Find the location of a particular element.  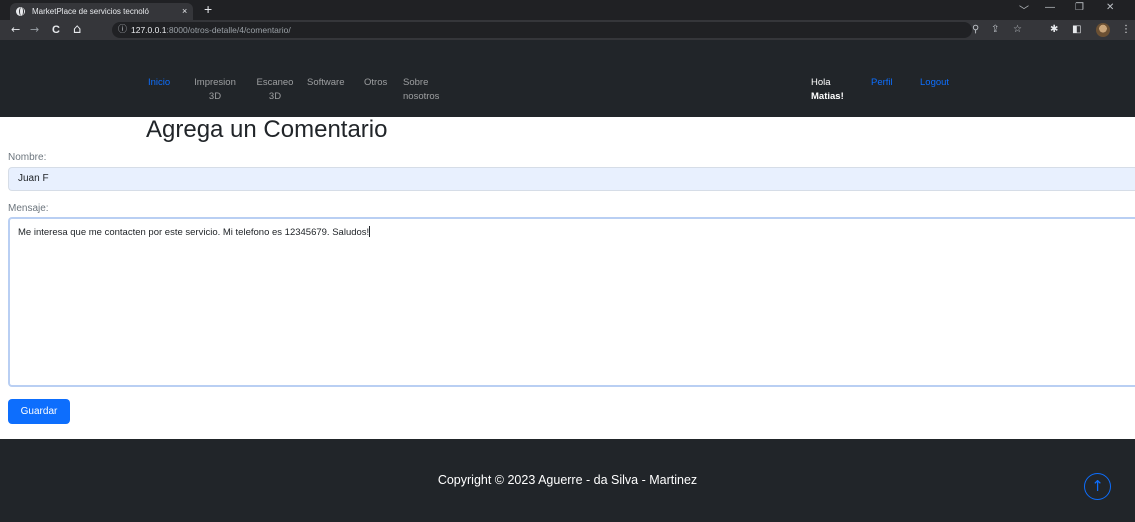

nombre-input: Juan F is located at coordinates (571, 179).